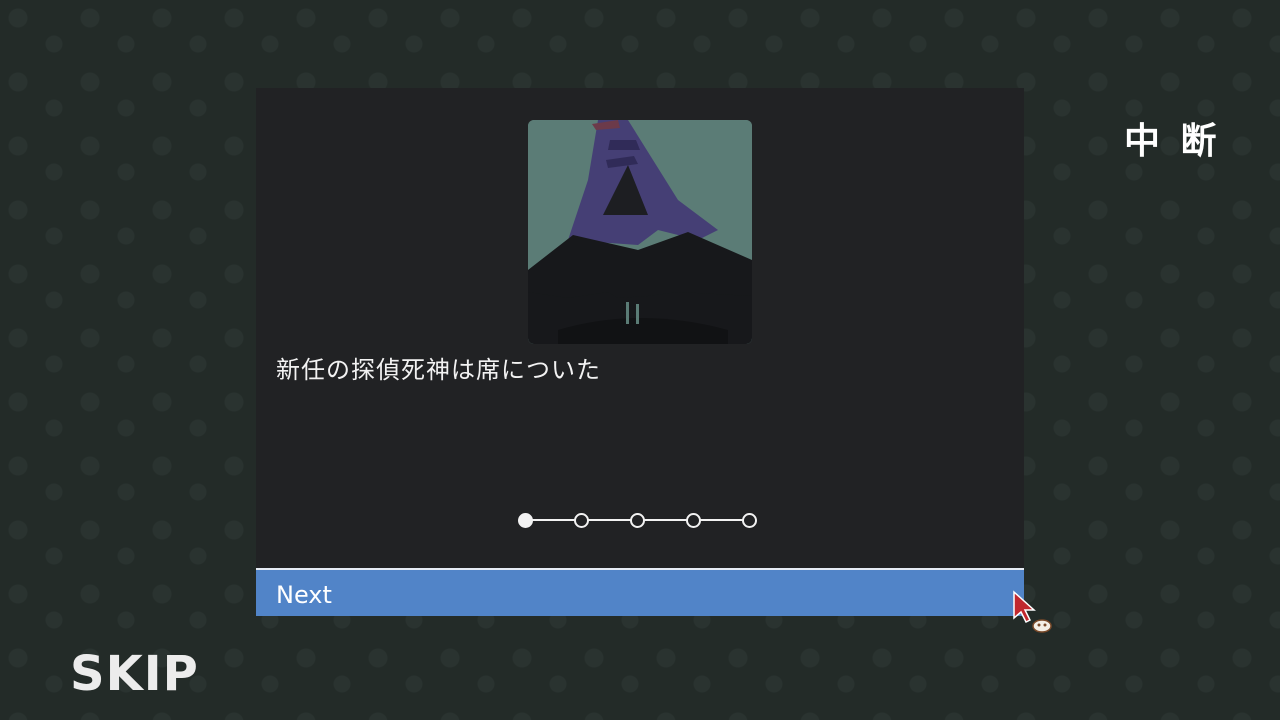 The width and height of the screenshot is (1280, 720). What do you see at coordinates (1172, 138) in the screenshot?
I see `interrupt-button: 中 断` at bounding box center [1172, 138].